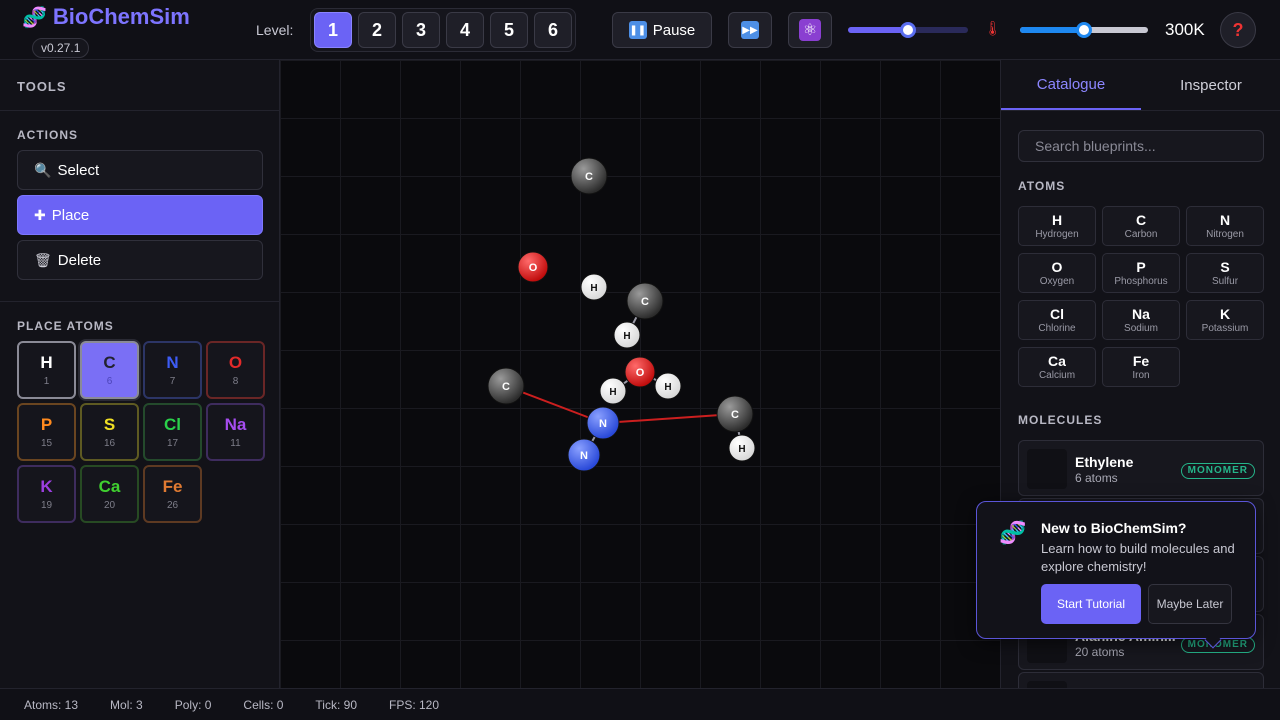 The width and height of the screenshot is (1280, 720). I want to click on action-place-button: ✚ Place, so click(140, 215).